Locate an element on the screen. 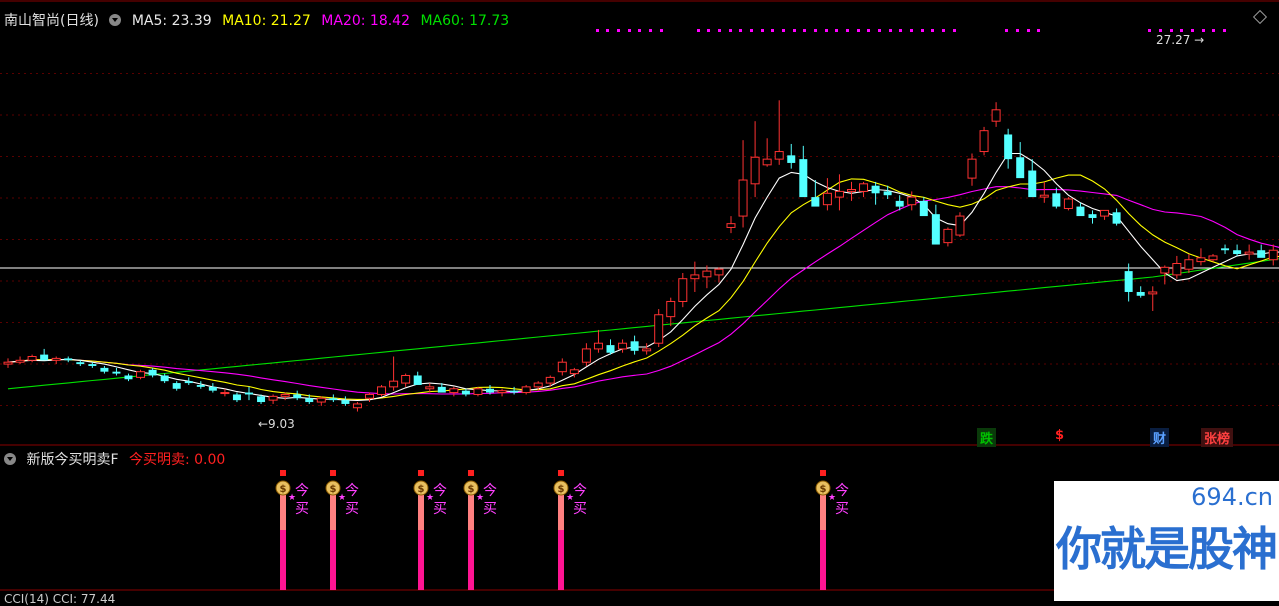  signal-bar-top is located at coordinates (283, 473).